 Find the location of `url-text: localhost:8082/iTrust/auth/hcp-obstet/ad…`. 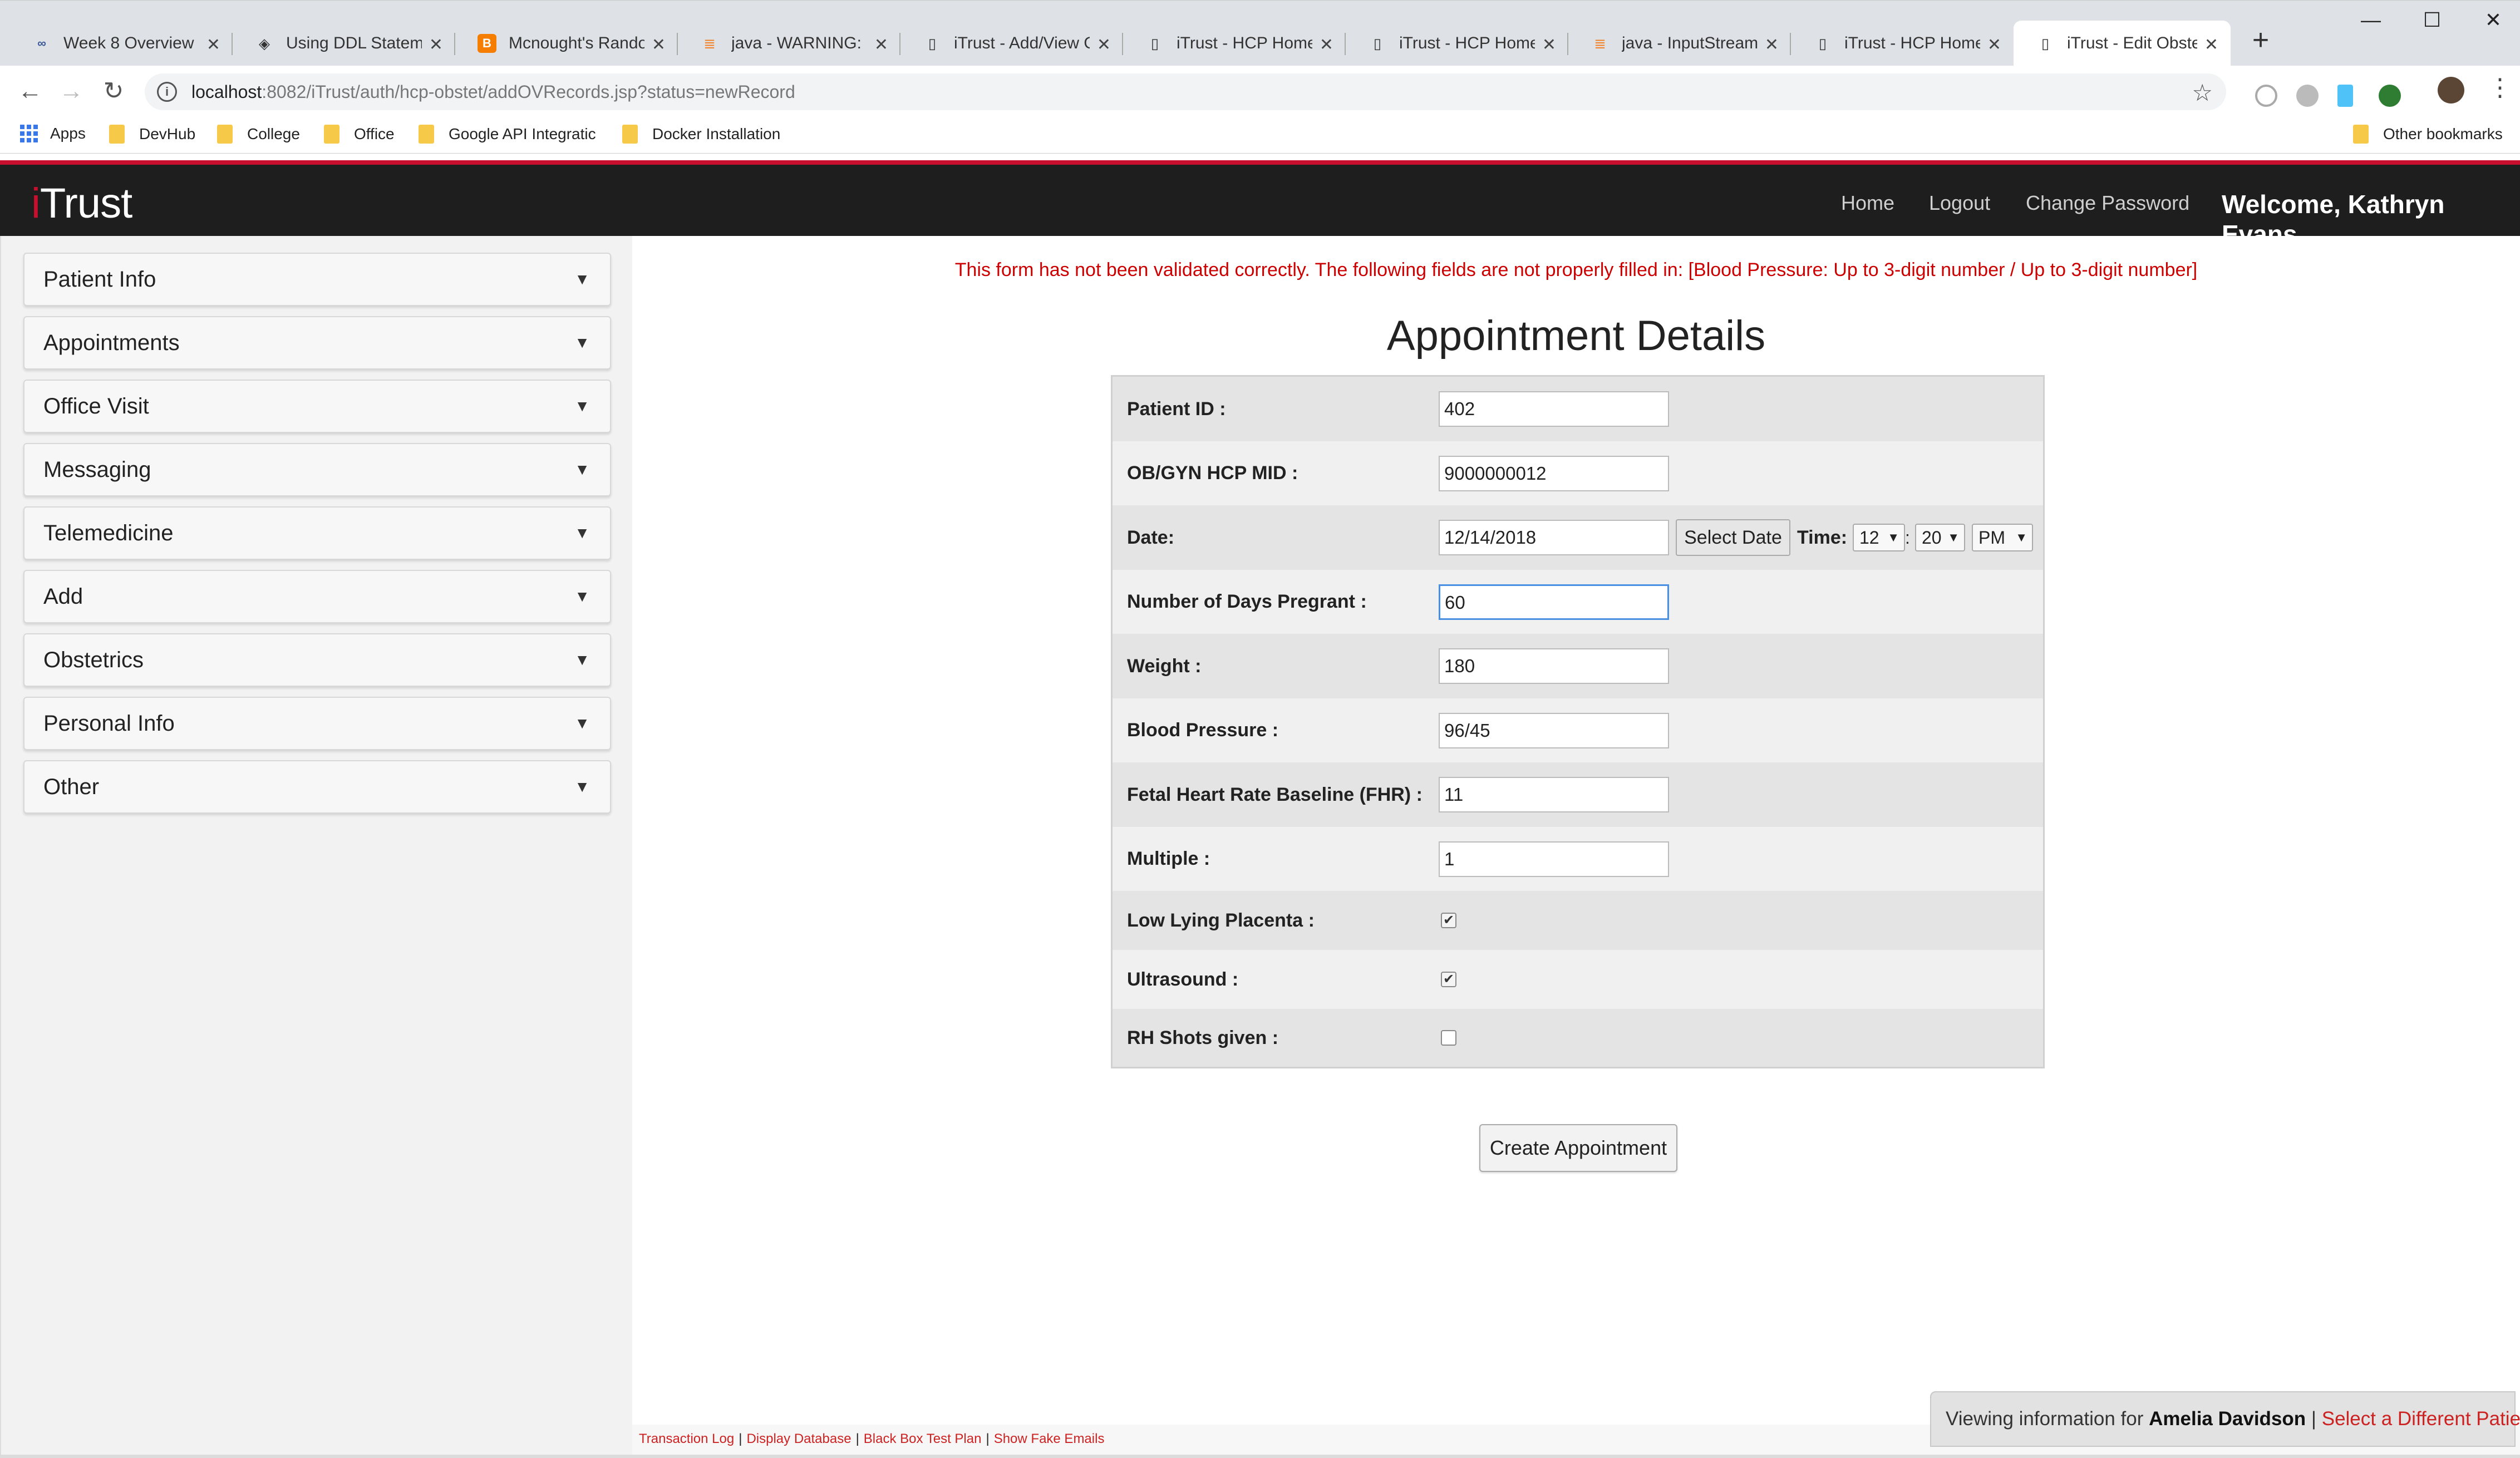

url-text: localhost:8082/iTrust/auth/hcp-obstet/ad… is located at coordinates (493, 92).